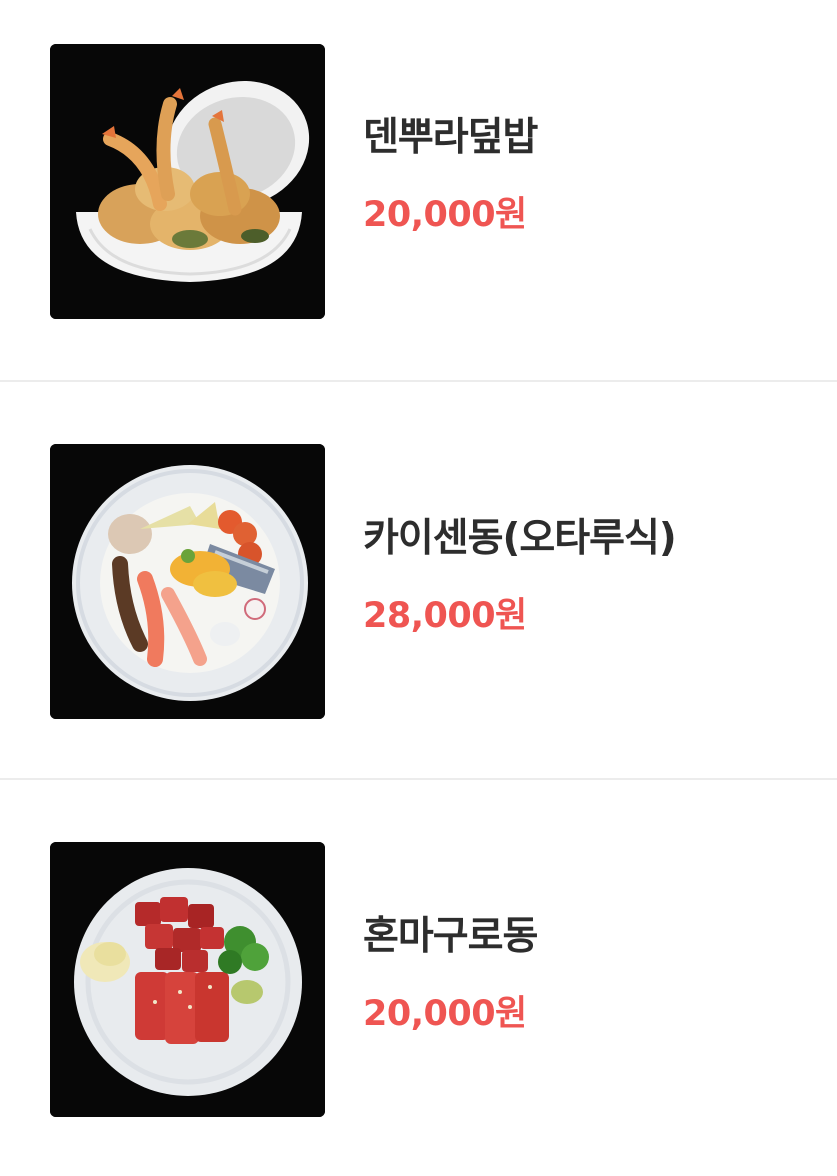  Describe the element at coordinates (187, 181) in the screenshot. I see `tempura-bowl-photo` at that location.